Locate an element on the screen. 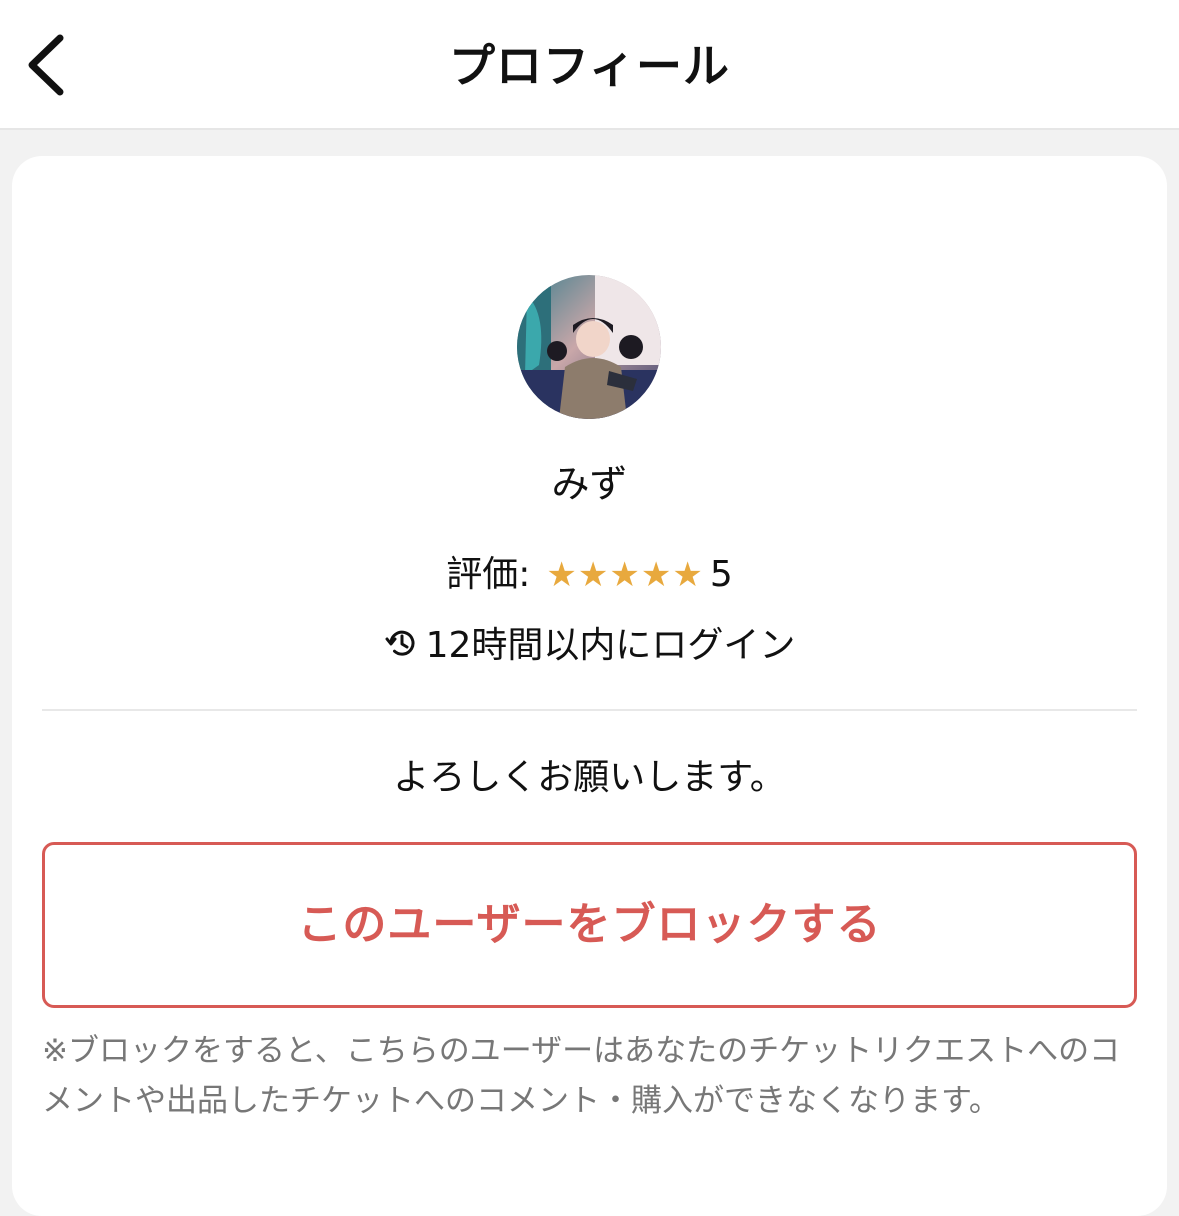  block-user-button: このユーザーをブロックする is located at coordinates (589, 925).